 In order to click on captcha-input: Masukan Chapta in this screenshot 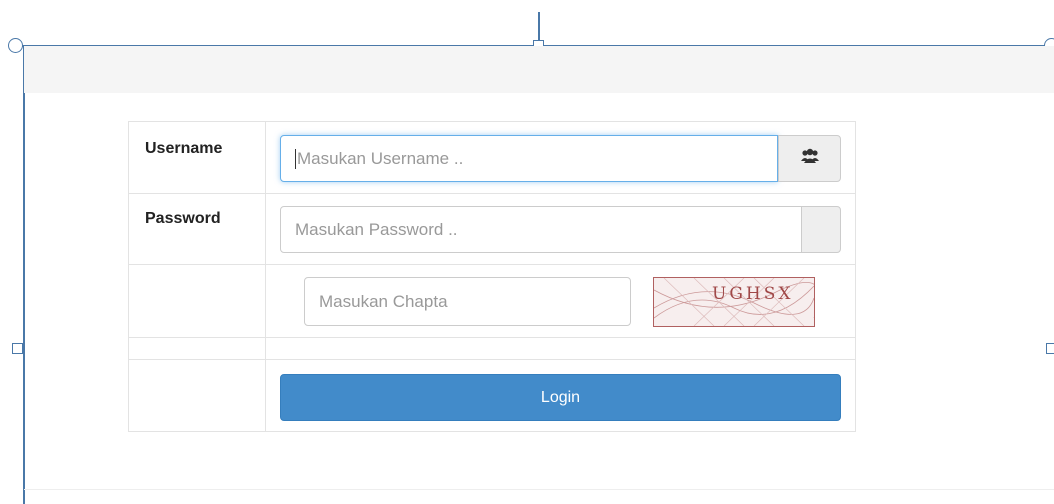, I will do `click(467, 301)`.